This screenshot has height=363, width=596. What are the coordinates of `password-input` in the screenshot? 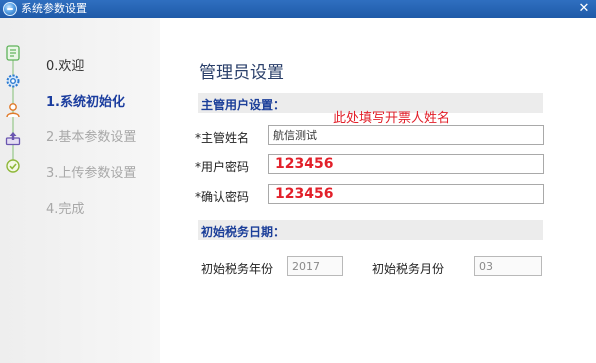 It's located at (406, 164).